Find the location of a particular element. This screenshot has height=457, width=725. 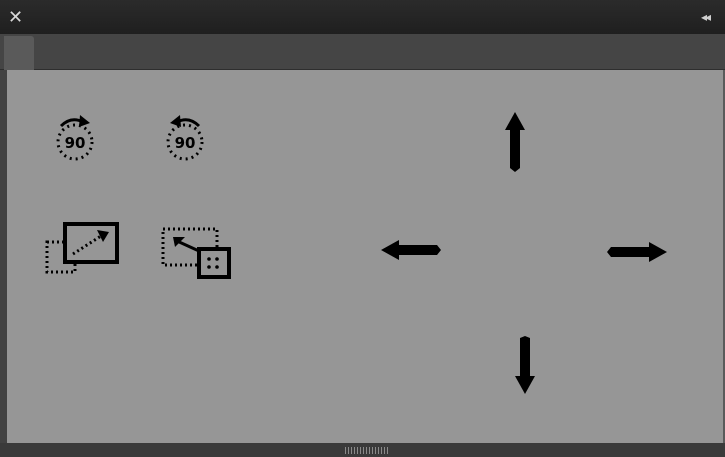

close-icon: ✕ is located at coordinates (16, 17).